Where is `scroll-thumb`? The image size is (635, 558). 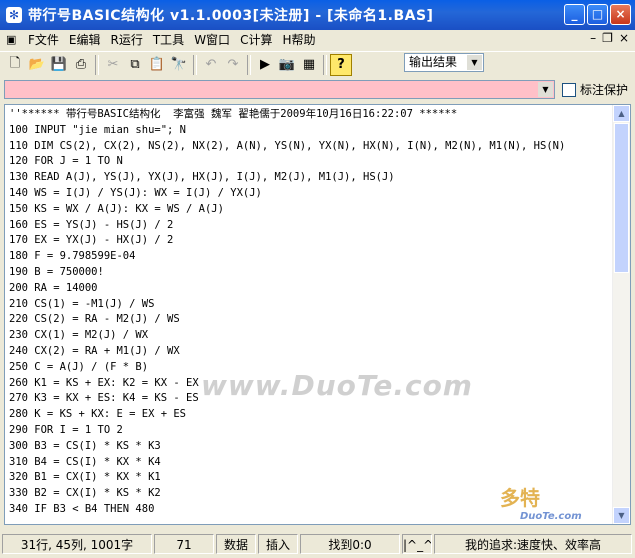 scroll-thumb is located at coordinates (621, 198).